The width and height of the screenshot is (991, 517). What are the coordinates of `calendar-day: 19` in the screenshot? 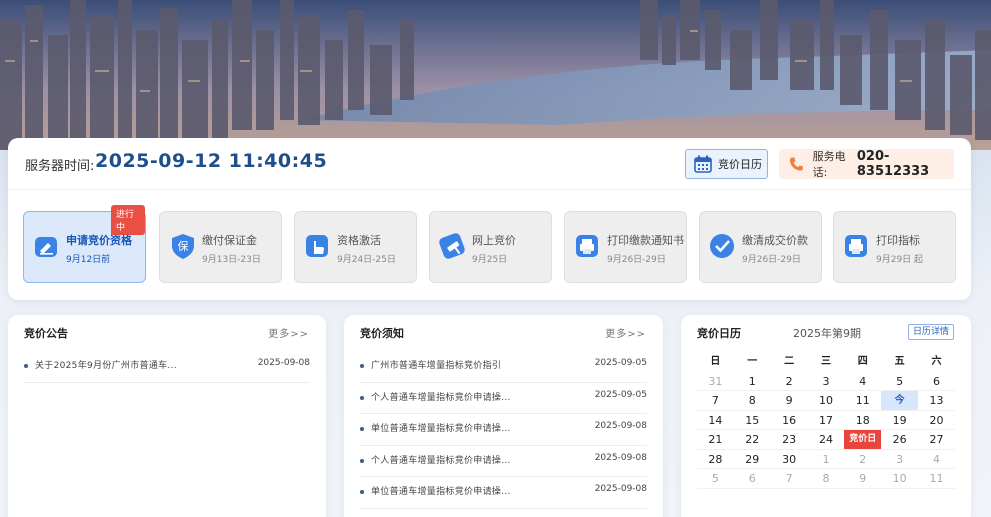 It's located at (899, 420).